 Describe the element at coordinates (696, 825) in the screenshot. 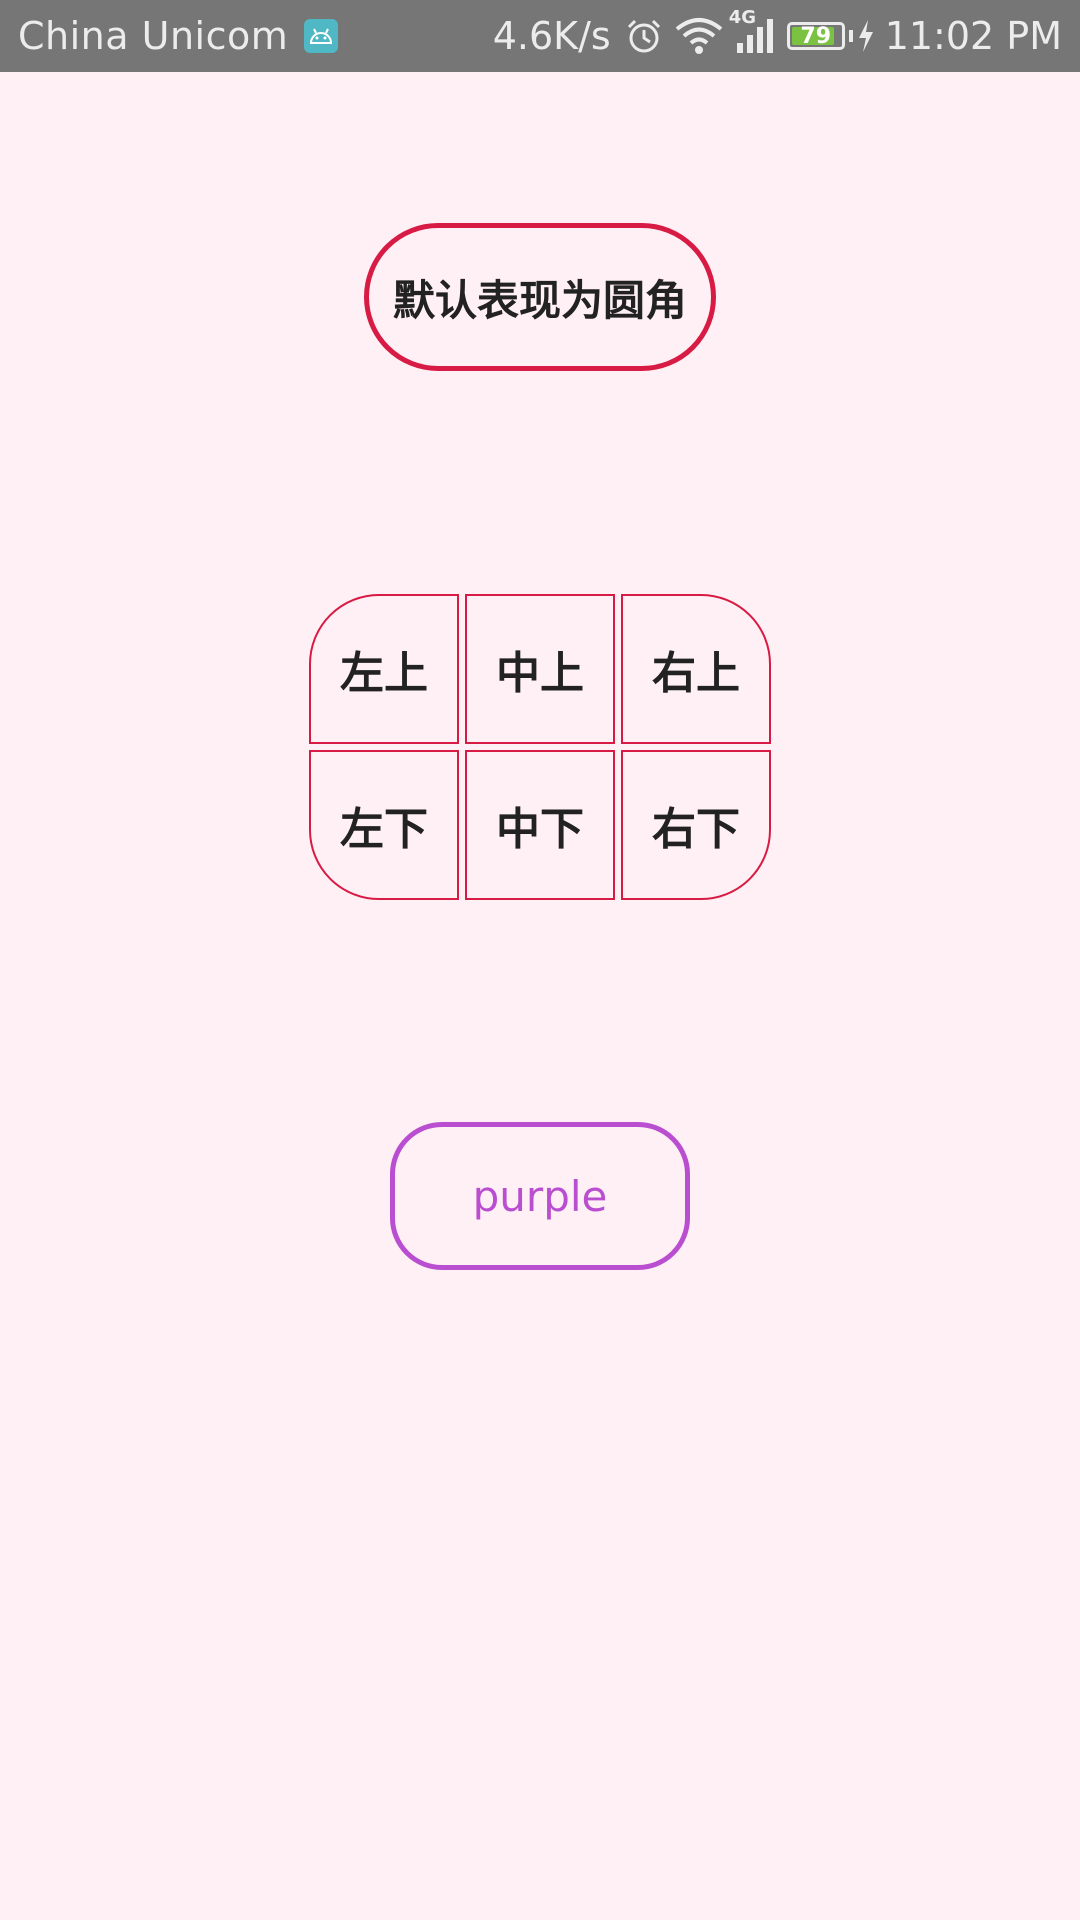

I see `bottom-right-button: 右下` at that location.